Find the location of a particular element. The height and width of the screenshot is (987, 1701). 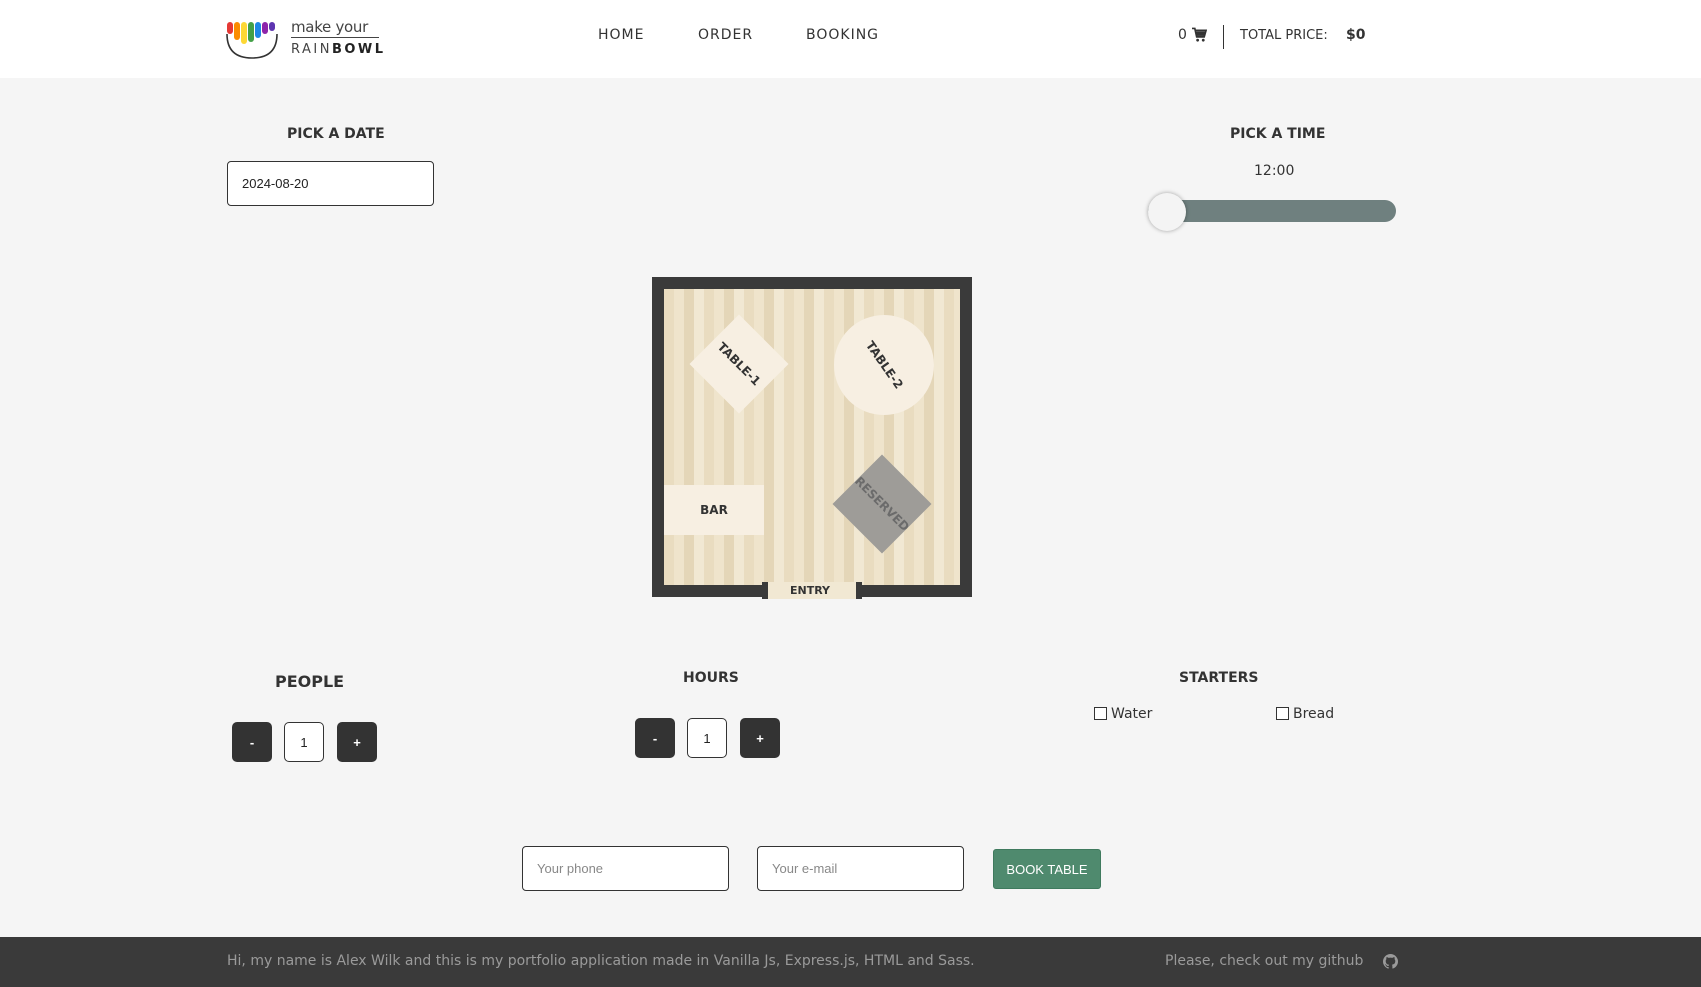

email-input: Your e-mail is located at coordinates (860, 868).